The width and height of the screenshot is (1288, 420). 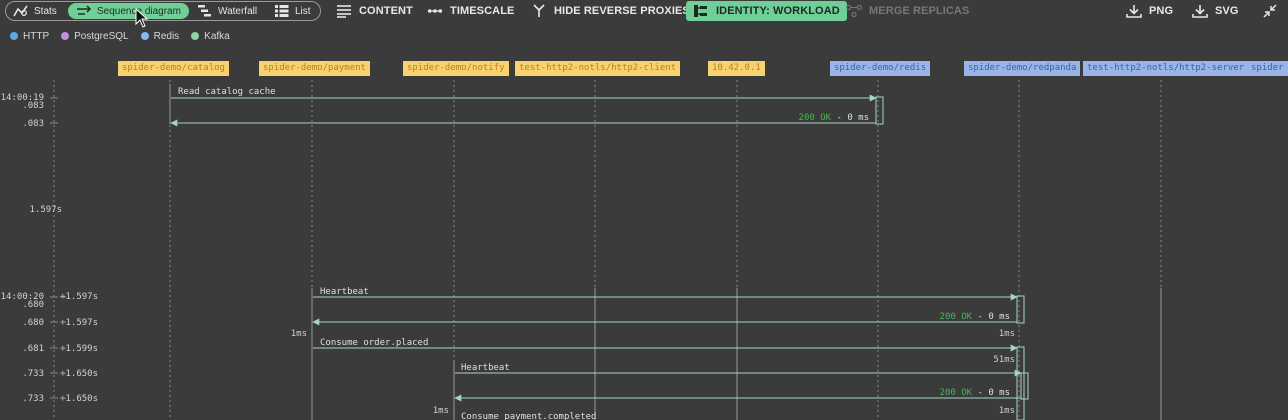 I want to click on message-label: Read catalog cache, so click(x=227, y=92).